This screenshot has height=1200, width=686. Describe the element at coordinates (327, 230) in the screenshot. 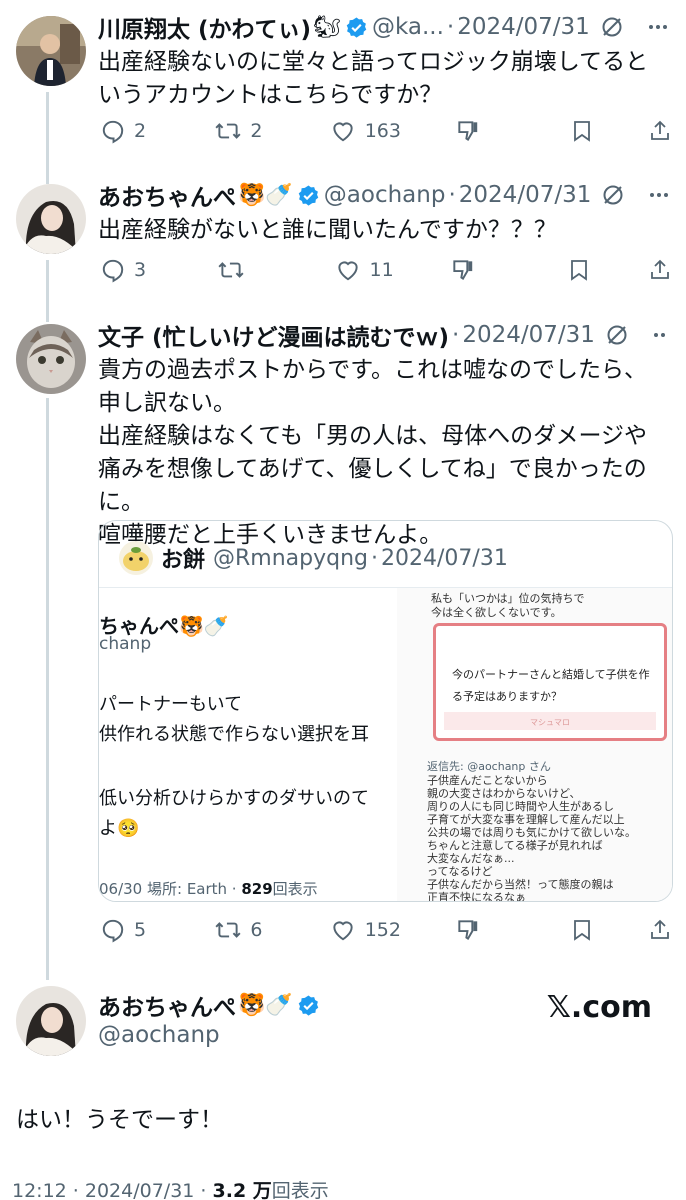

I see `tweet-text: 出産経験がないと誰に聞いたんですか？？？` at that location.